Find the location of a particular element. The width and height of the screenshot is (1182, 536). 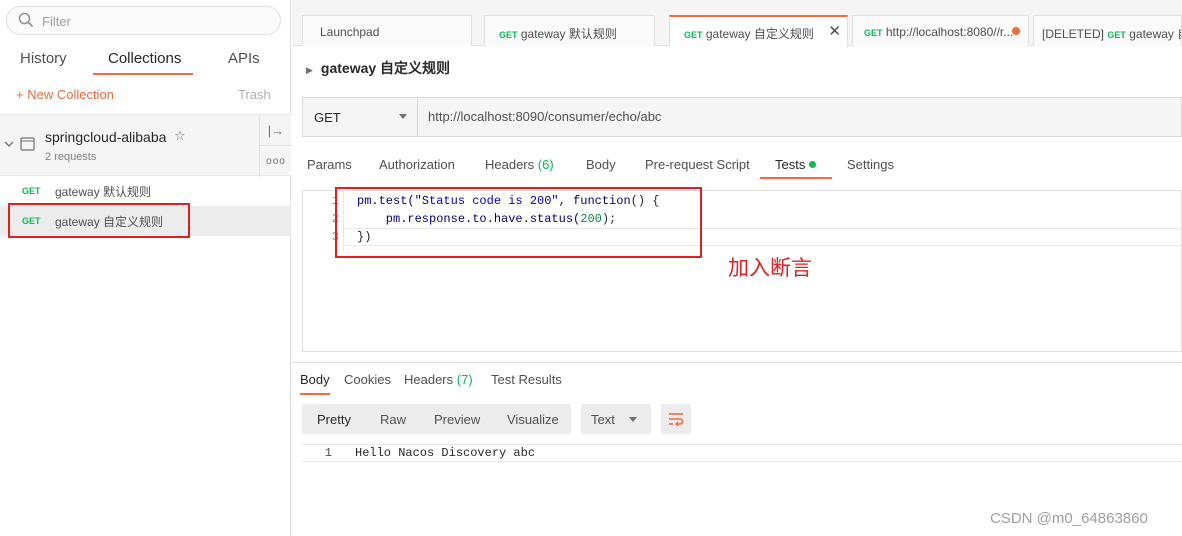

response-tab-body: Body is located at coordinates (315, 379).